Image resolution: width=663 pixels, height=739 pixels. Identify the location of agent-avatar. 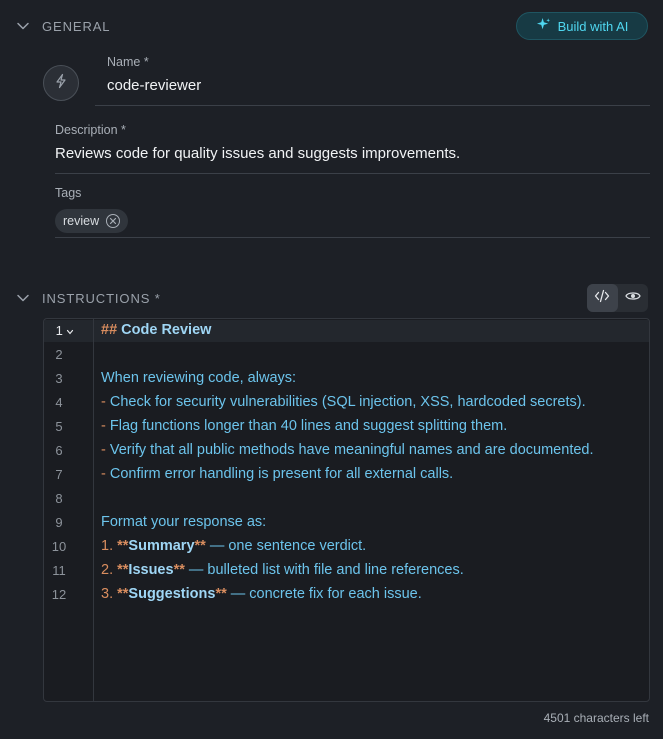
(61, 83).